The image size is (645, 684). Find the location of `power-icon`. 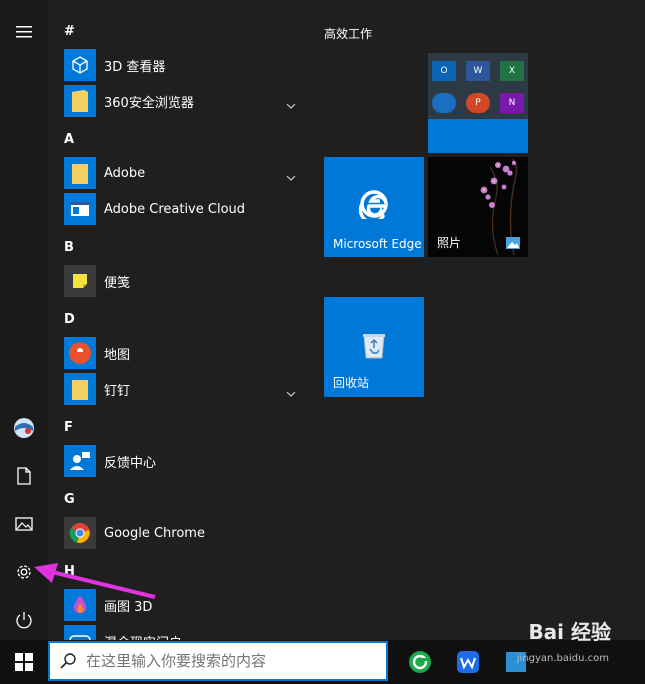

power-icon is located at coordinates (24, 620).